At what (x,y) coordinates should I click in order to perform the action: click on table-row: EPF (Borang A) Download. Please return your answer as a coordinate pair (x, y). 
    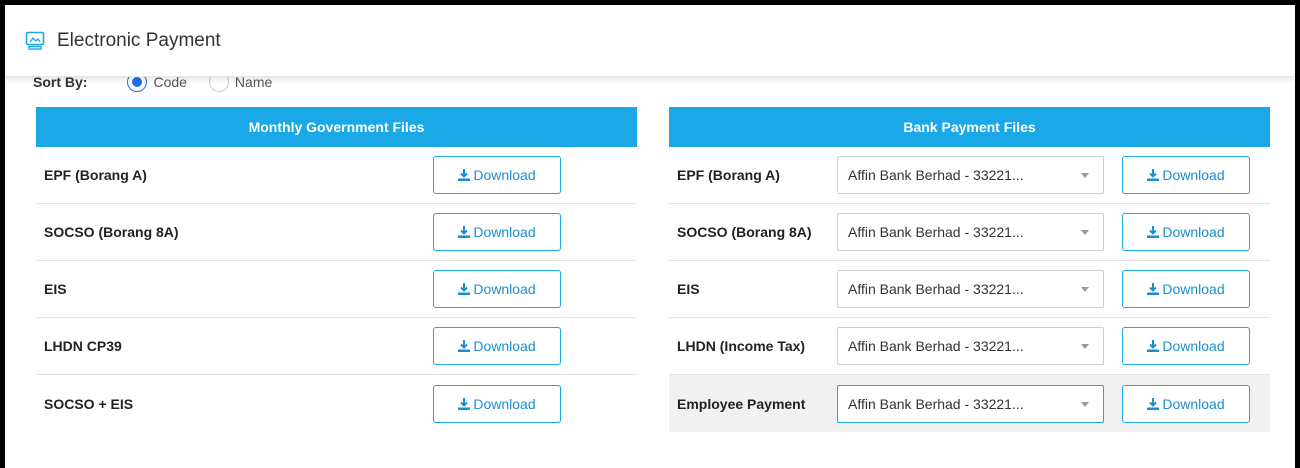
    Looking at the image, I should click on (336, 175).